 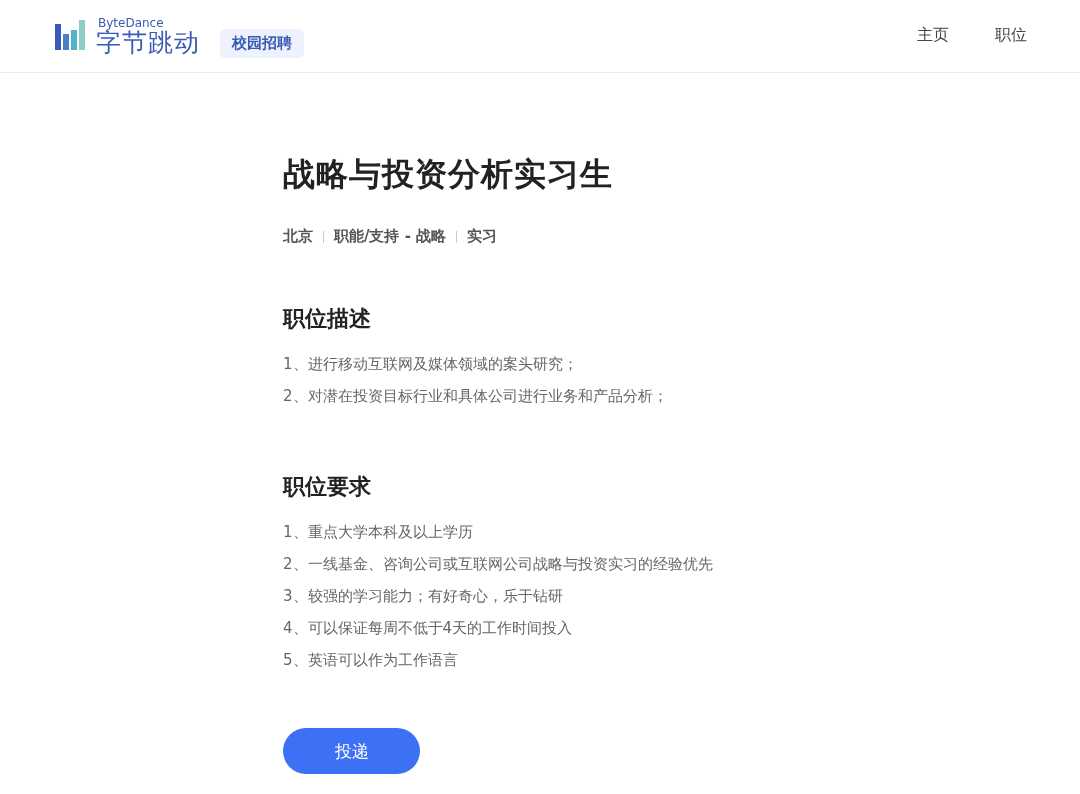 What do you see at coordinates (371, 660) in the screenshot?
I see `list-item: 5、英语可以作为工作语言` at bounding box center [371, 660].